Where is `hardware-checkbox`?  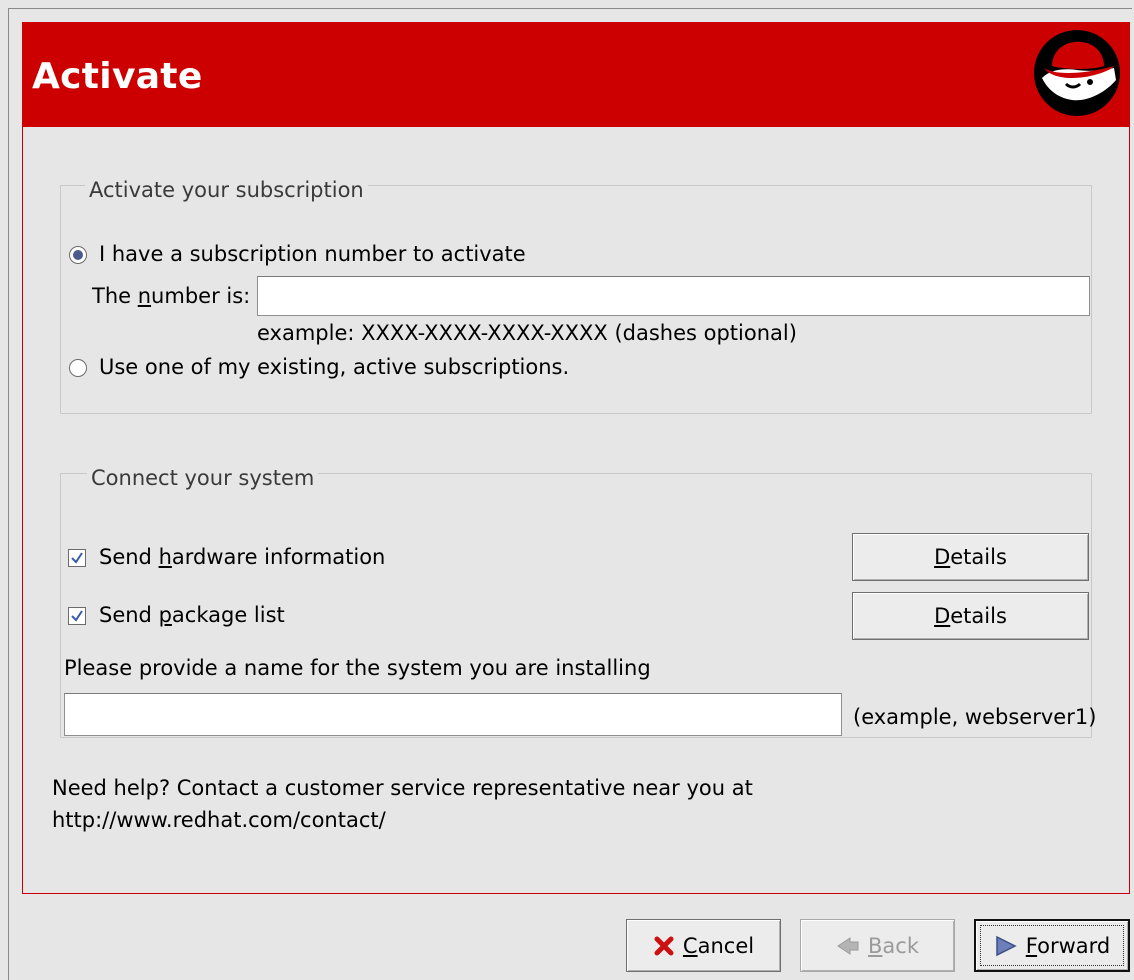 hardware-checkbox is located at coordinates (77, 558).